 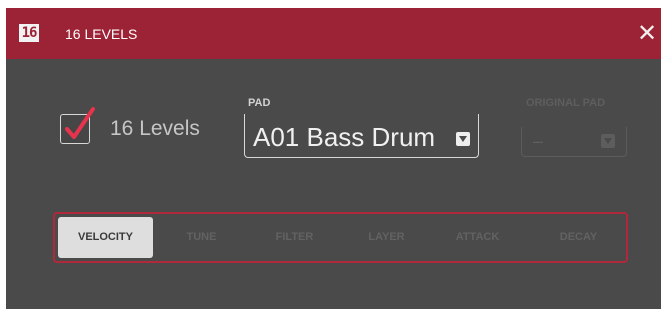 I want to click on parameter-tab-bar: VELOCITY TUNE FILTER LAYER ATTACK DECAY, so click(x=340, y=237).